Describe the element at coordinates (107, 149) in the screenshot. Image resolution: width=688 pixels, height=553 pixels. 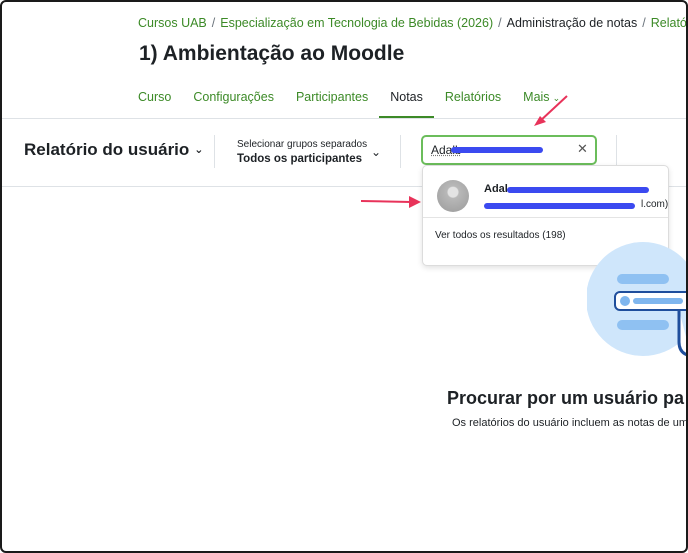
I see `report-selector-label: Relatório do usuário` at that location.